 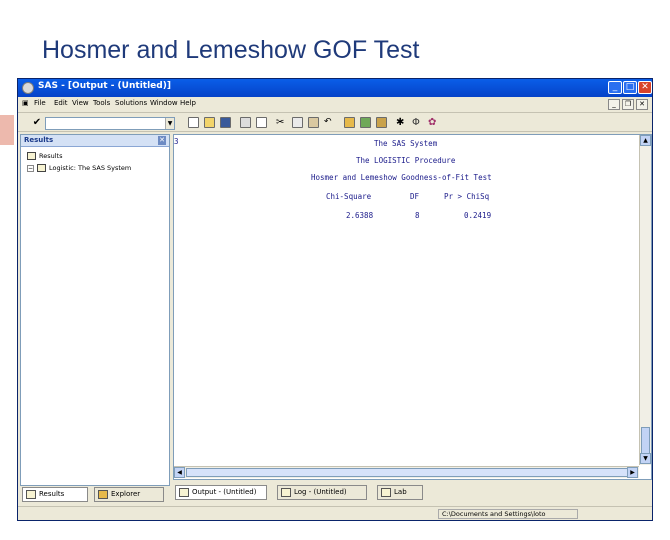 What do you see at coordinates (297, 122) in the screenshot?
I see `copy-icon` at bounding box center [297, 122].